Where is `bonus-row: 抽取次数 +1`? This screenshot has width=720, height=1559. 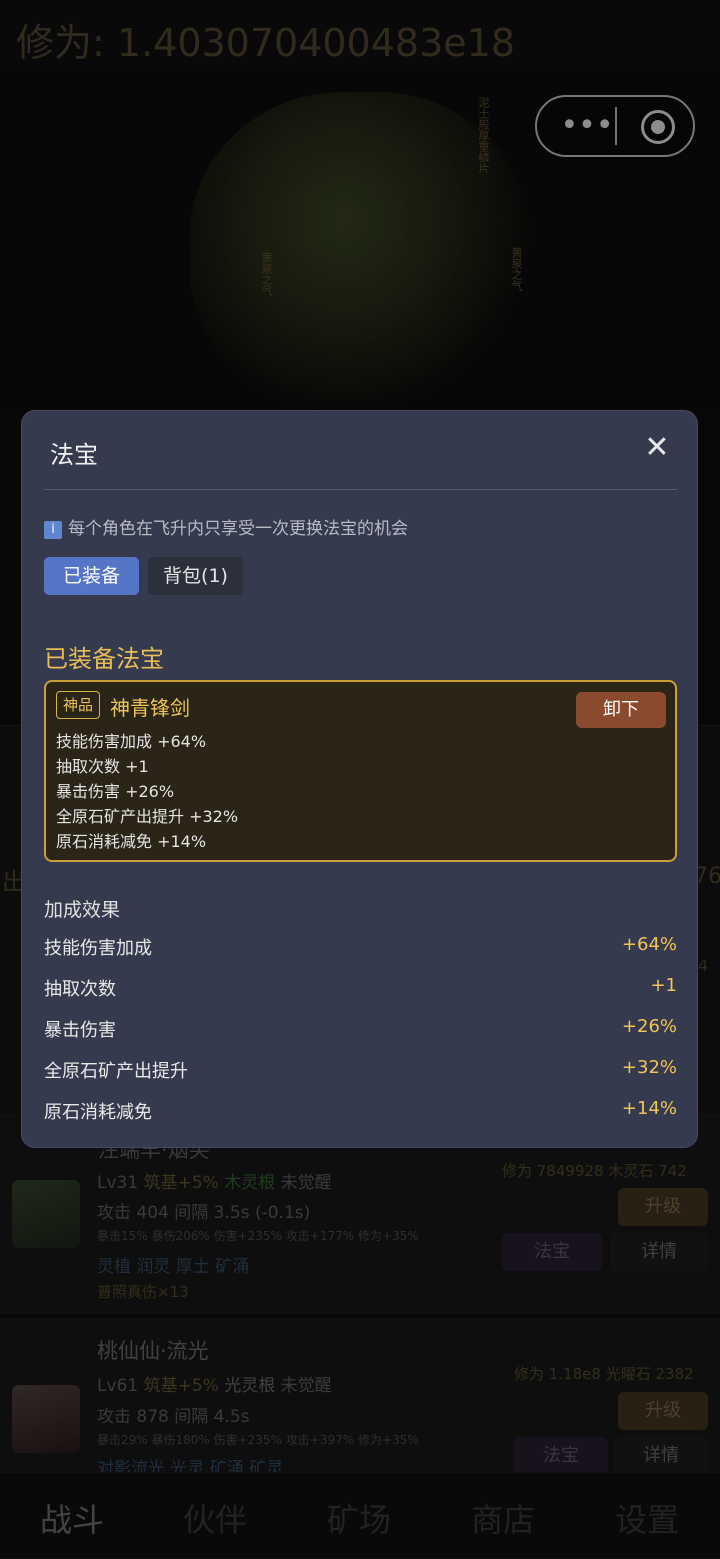 bonus-row: 抽取次数 +1 is located at coordinates (360, 990).